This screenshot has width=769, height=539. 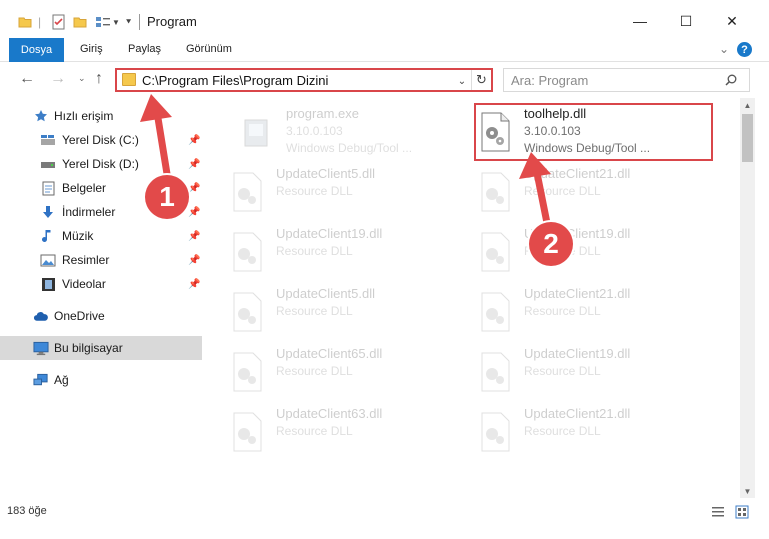 What do you see at coordinates (162, 146) in the screenshot?
I see `arrow-1-shaft` at bounding box center [162, 146].